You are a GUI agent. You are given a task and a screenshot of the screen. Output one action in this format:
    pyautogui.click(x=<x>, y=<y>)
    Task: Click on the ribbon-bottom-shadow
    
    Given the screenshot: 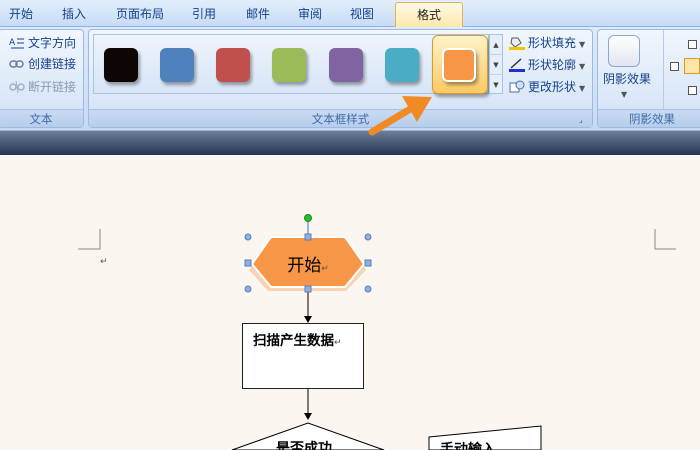 What is the action you would take?
    pyautogui.click(x=350, y=143)
    